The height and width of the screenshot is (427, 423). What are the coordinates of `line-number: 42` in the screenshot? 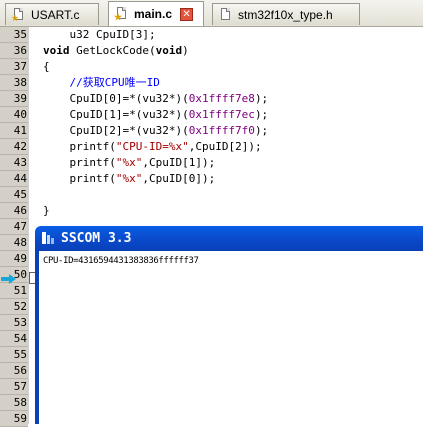 It's located at (14, 147).